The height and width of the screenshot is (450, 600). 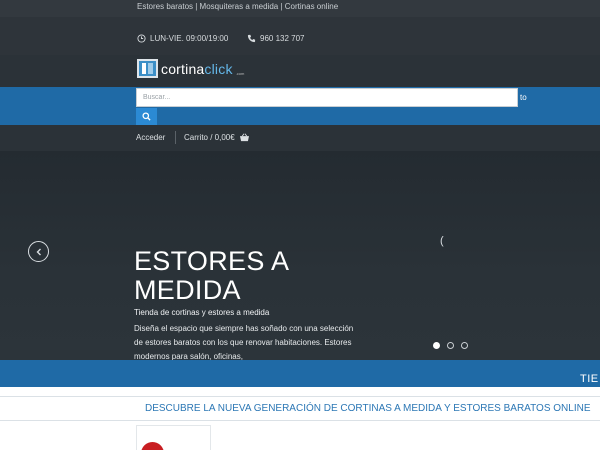 I want to click on search-button, so click(x=146, y=116).